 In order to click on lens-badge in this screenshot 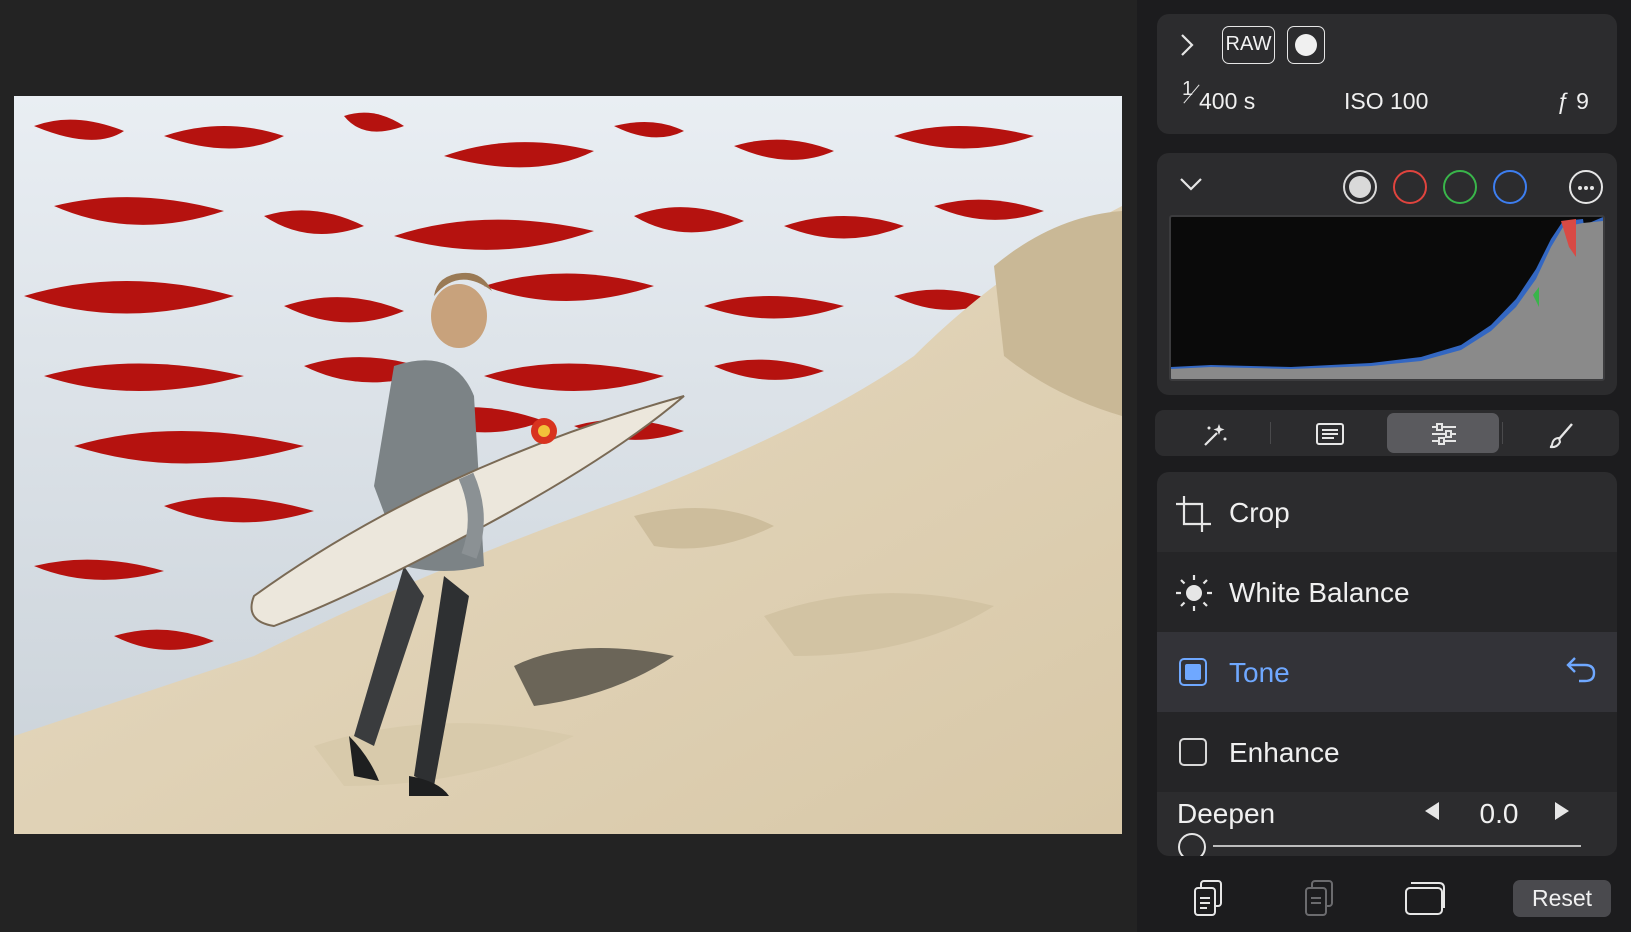, I will do `click(1306, 45)`.